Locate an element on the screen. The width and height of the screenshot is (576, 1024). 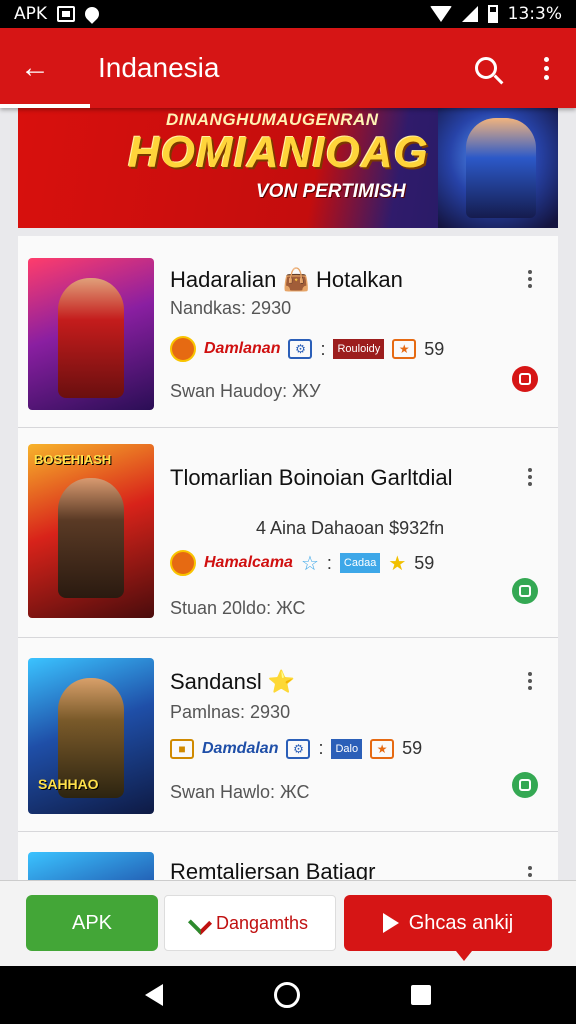
app-thumbnail is located at coordinates (91, 334).